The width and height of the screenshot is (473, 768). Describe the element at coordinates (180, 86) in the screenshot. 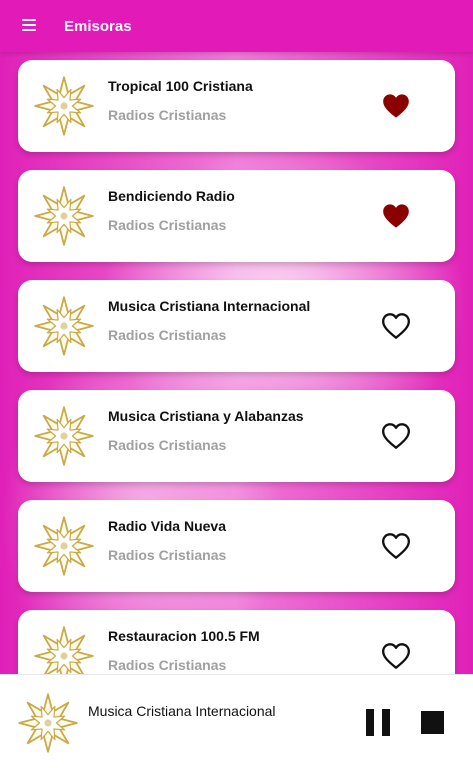

I see `station-name: Tropical 100 Cristiana` at that location.